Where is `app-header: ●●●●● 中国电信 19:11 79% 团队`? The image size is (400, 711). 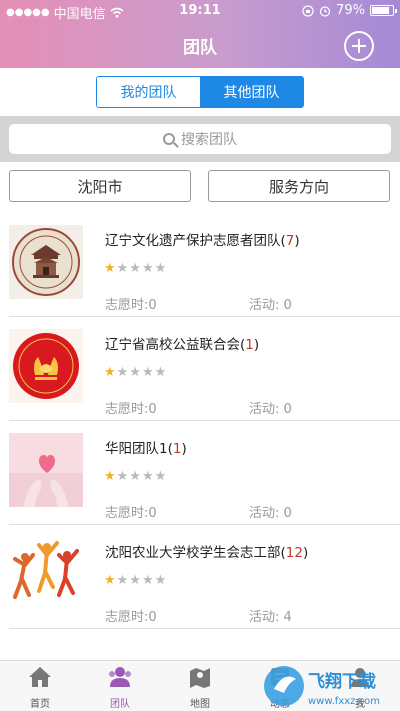 app-header: ●●●●● 中国电信 19:11 79% 团队 is located at coordinates (200, 34).